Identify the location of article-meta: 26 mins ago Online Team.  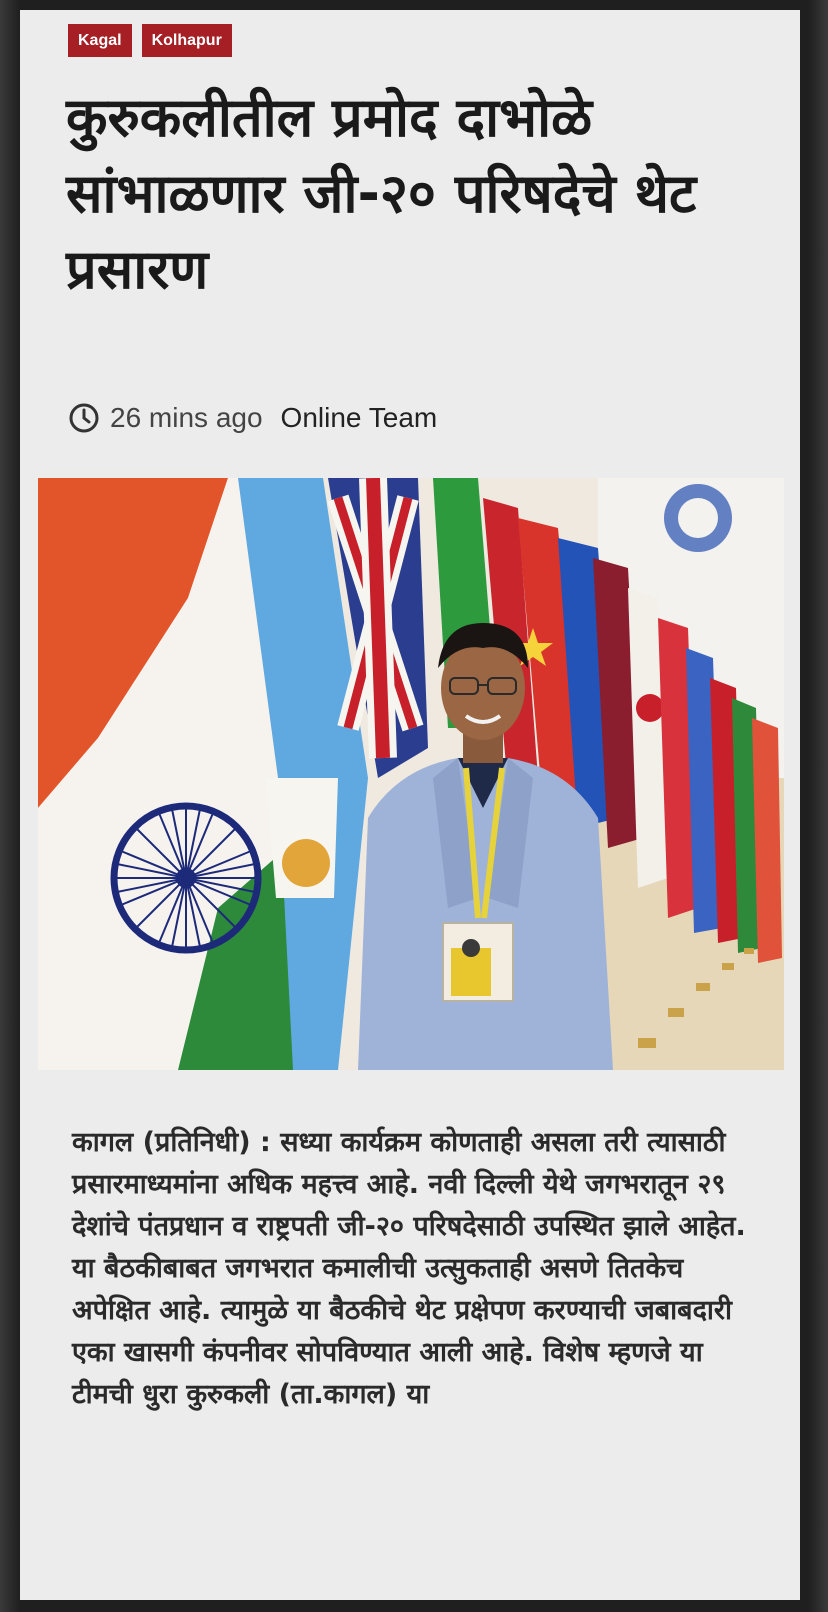
(252, 418).